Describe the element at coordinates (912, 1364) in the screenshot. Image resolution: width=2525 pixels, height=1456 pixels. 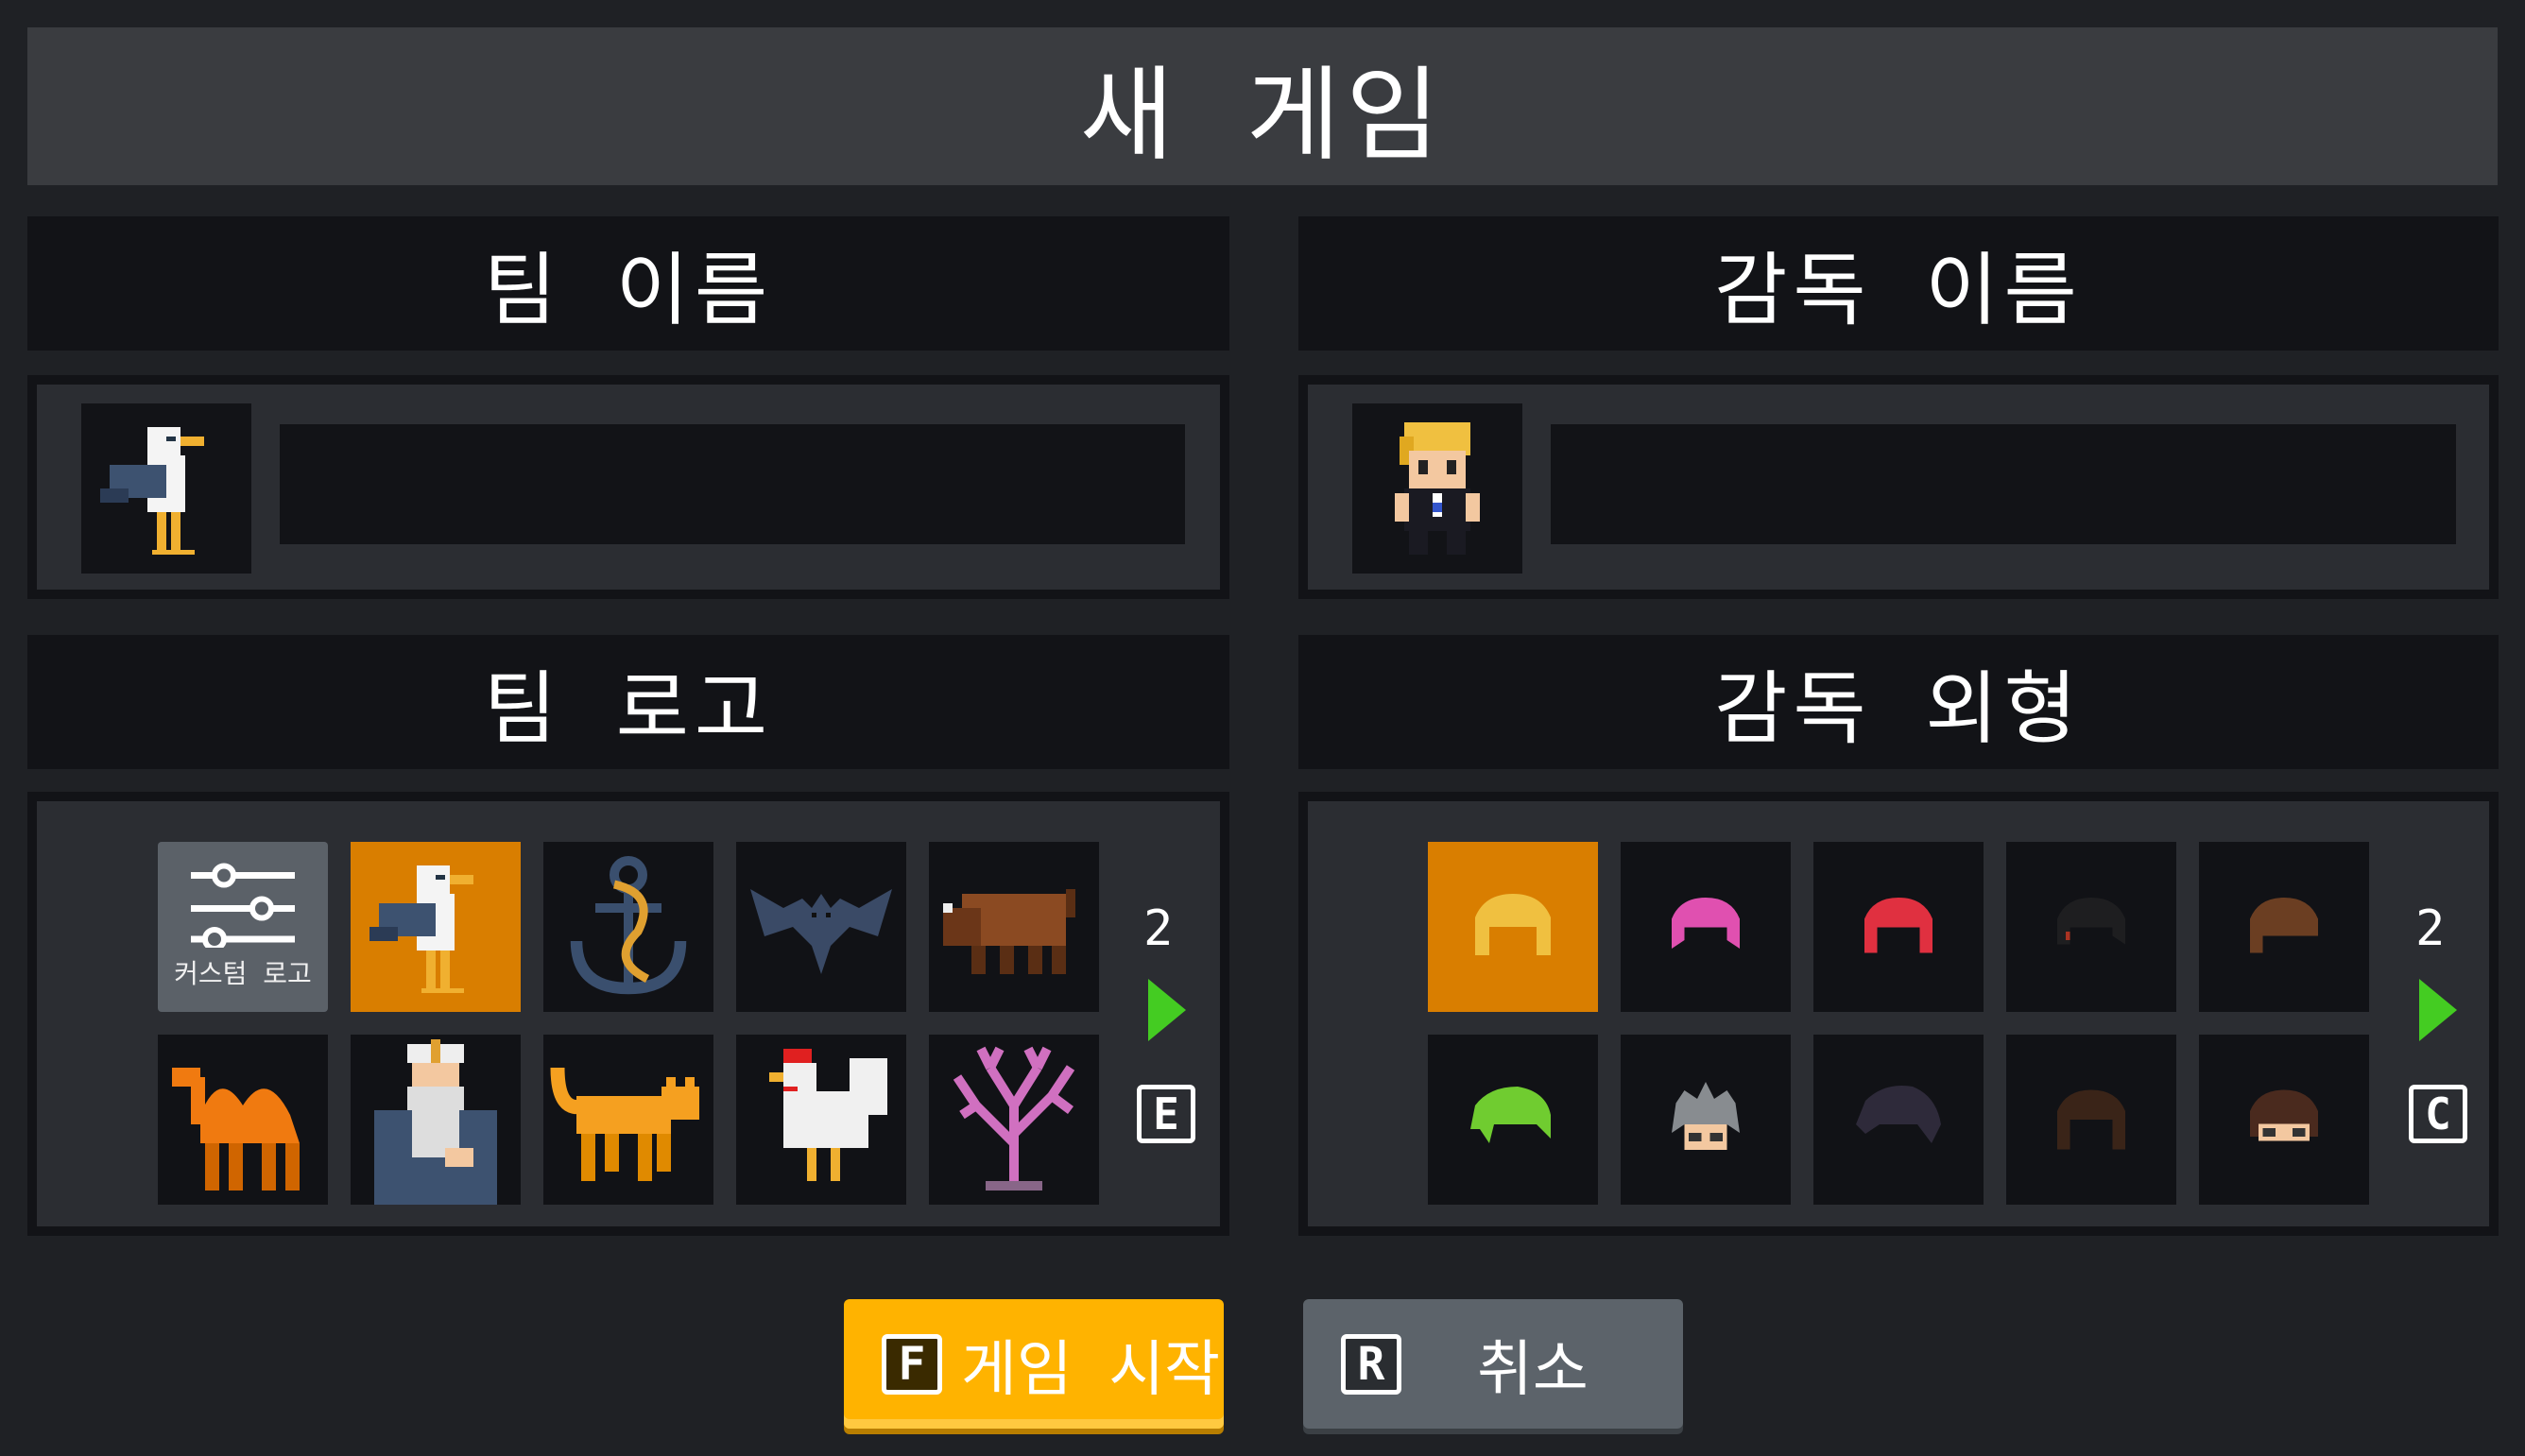
I see `start-key-hint: F` at that location.